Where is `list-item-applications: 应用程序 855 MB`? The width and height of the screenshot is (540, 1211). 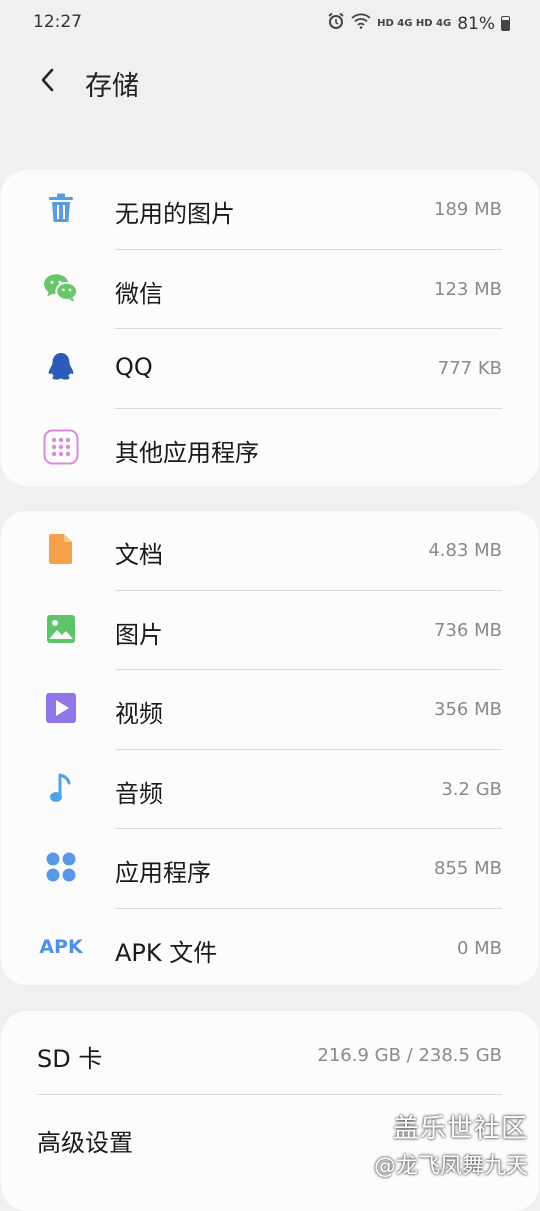
list-item-applications: 应用程序 855 MB is located at coordinates (270, 869).